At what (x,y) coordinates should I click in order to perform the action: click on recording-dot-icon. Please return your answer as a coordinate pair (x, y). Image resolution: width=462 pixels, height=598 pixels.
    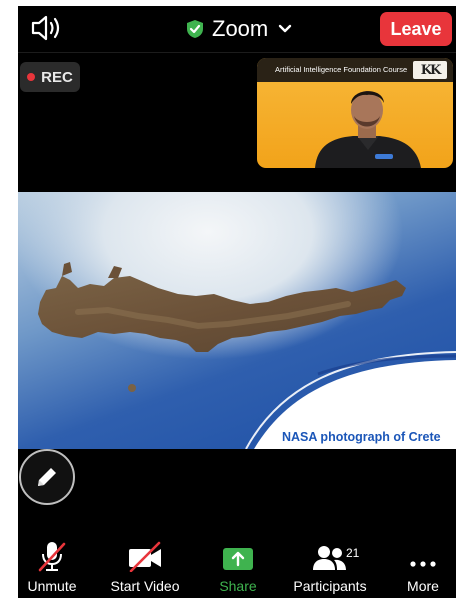
    Looking at the image, I should click on (31, 77).